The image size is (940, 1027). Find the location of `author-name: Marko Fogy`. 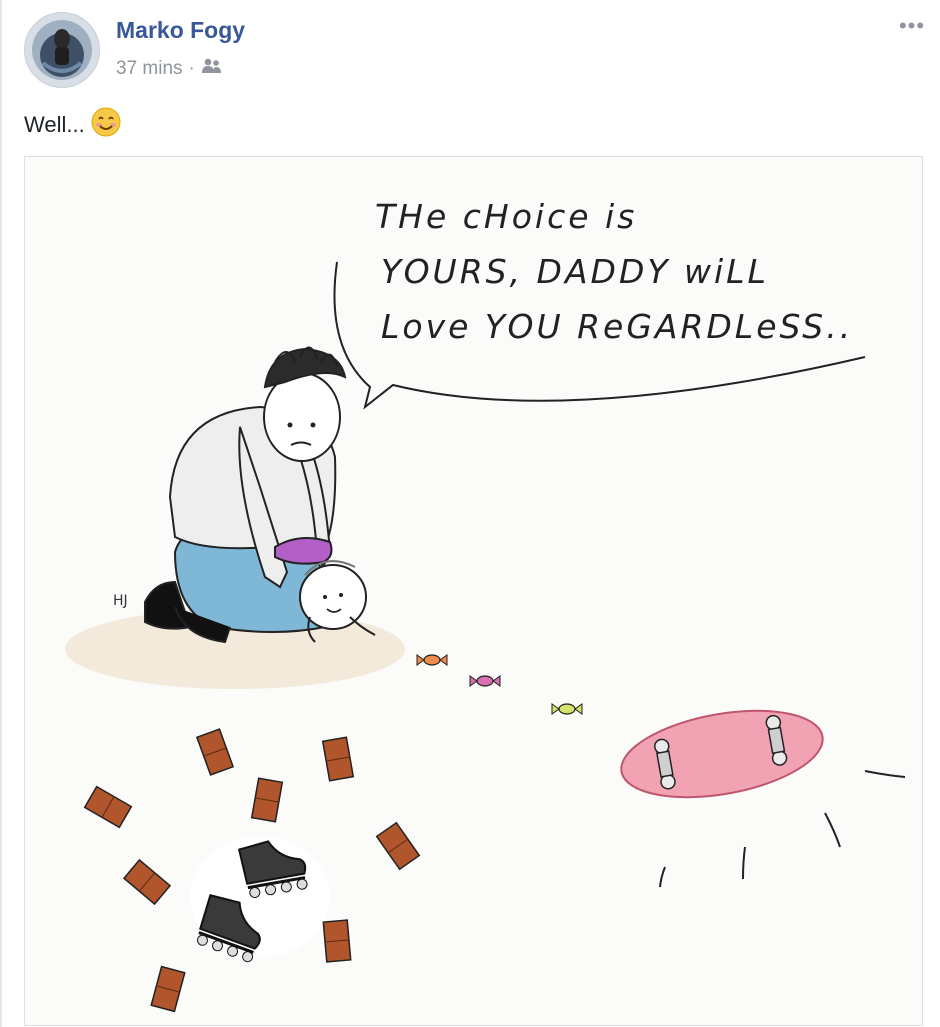

author-name: Marko Fogy is located at coordinates (180, 30).